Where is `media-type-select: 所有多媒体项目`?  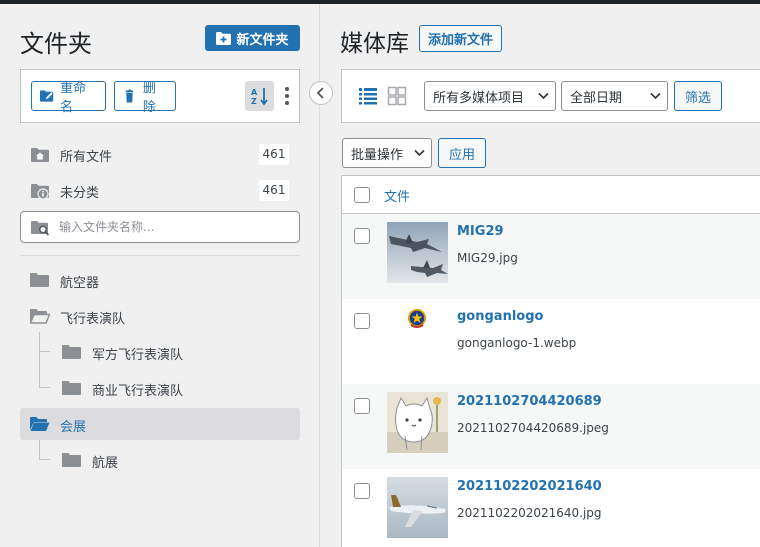 media-type-select: 所有多媒体项目 is located at coordinates (490, 96).